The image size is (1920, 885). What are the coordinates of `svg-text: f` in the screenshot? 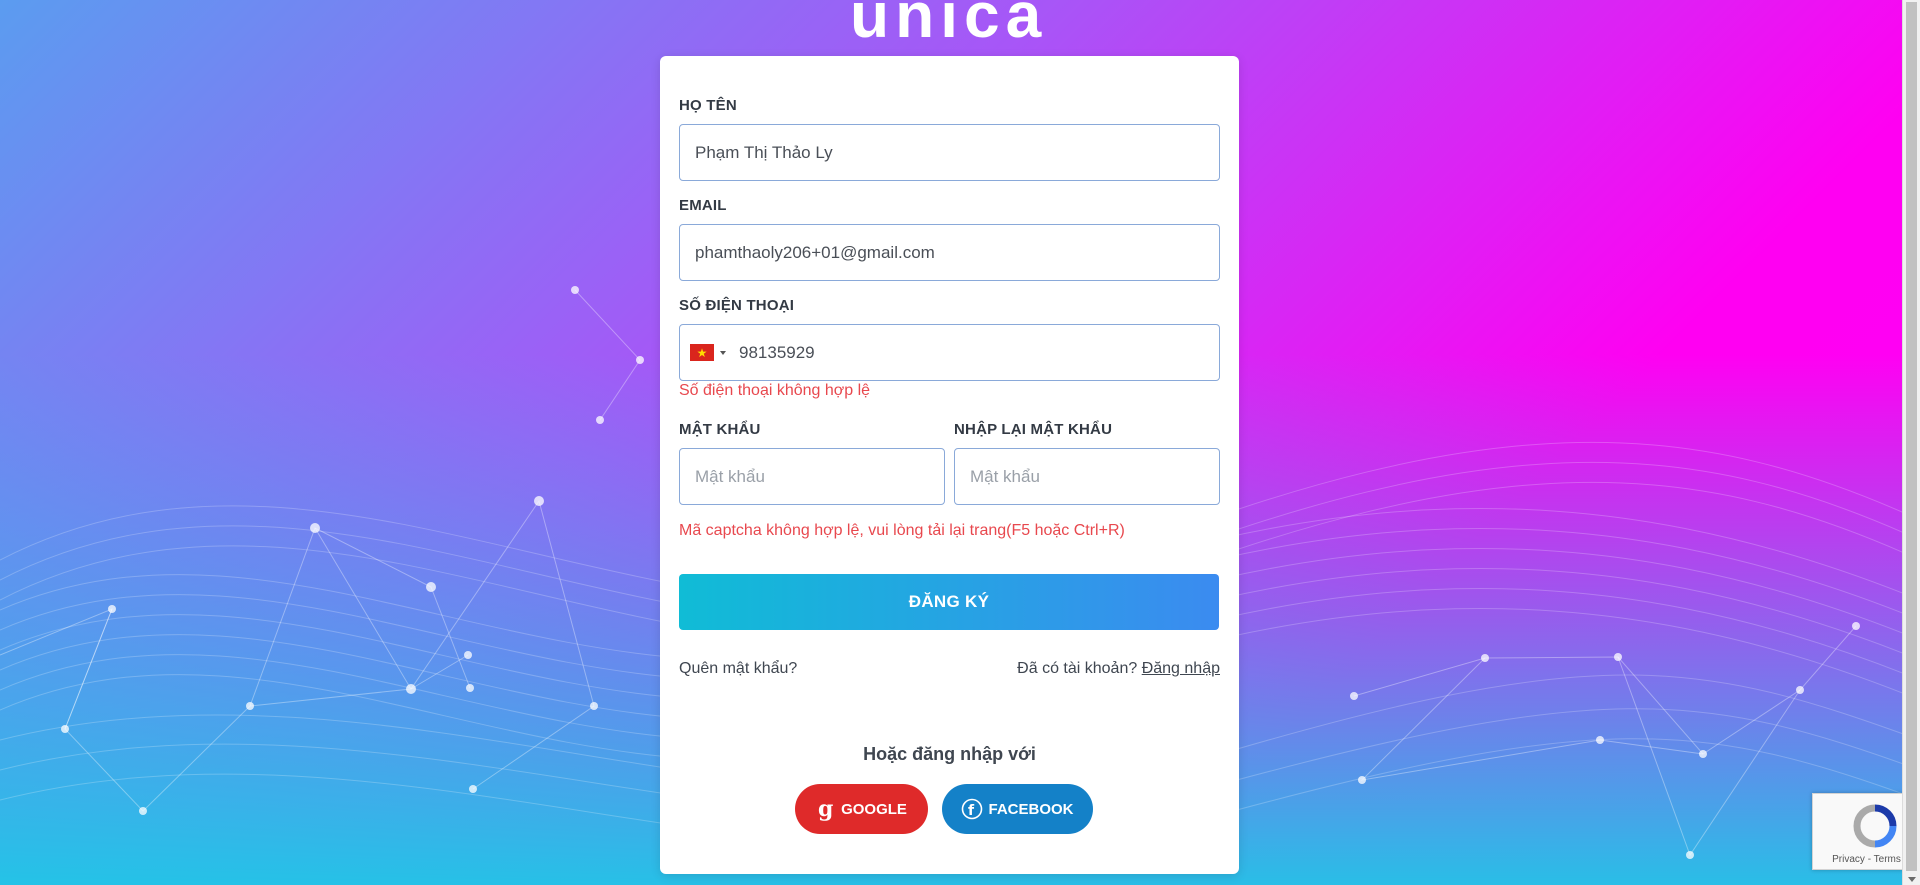 It's located at (971, 811).